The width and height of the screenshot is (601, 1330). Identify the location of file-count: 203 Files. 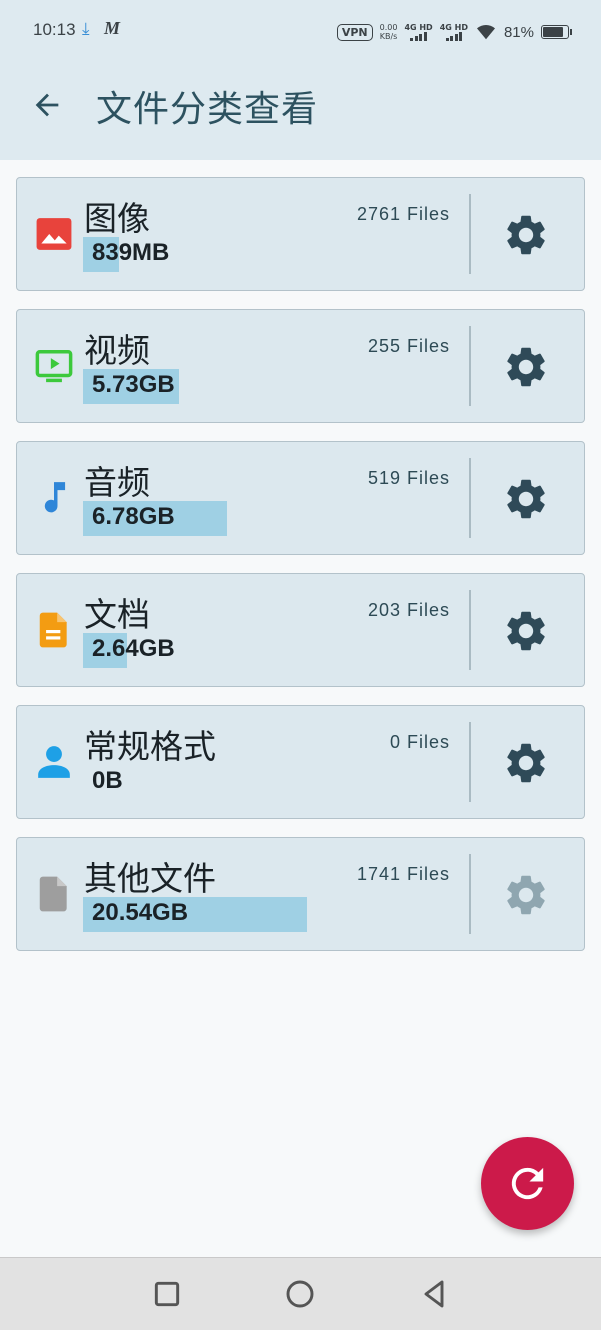
(408, 610).